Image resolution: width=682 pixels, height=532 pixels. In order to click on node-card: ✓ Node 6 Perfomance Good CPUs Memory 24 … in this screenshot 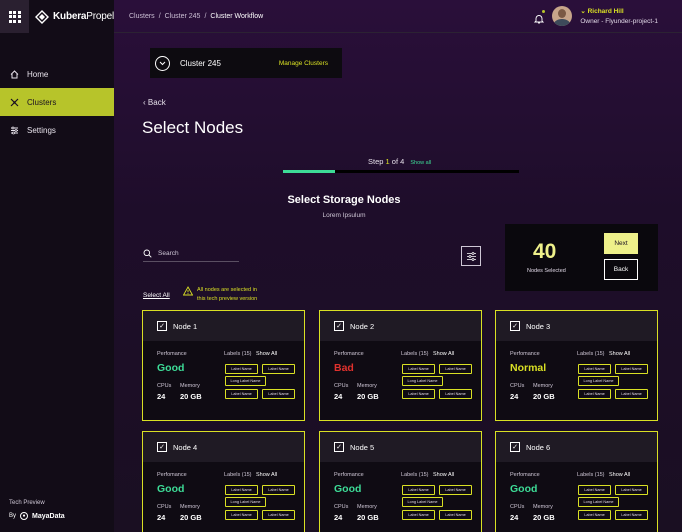, I will do `click(576, 481)`.